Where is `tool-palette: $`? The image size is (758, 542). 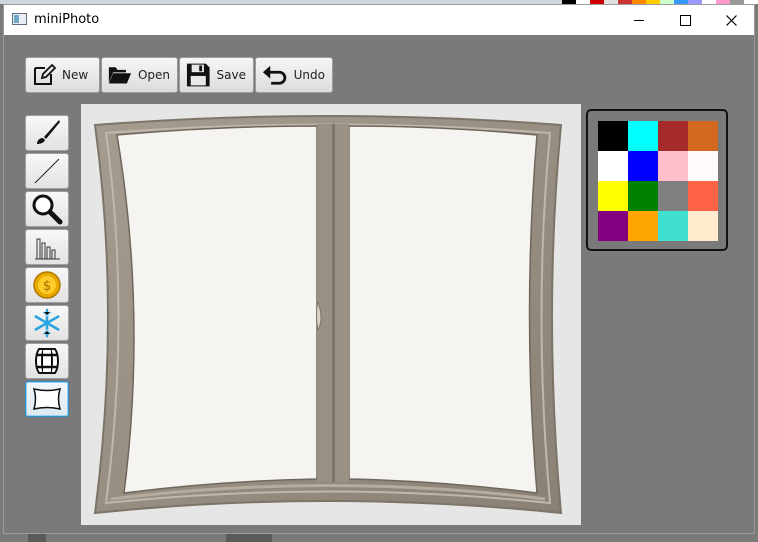
tool-palette: $ is located at coordinates (47, 267).